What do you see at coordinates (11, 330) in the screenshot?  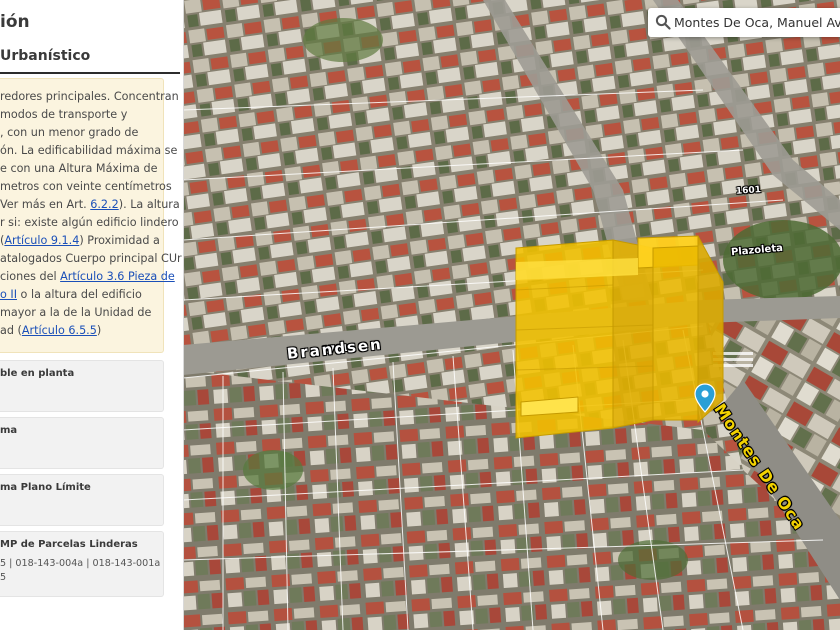 I see `description-text: ad (` at bounding box center [11, 330].